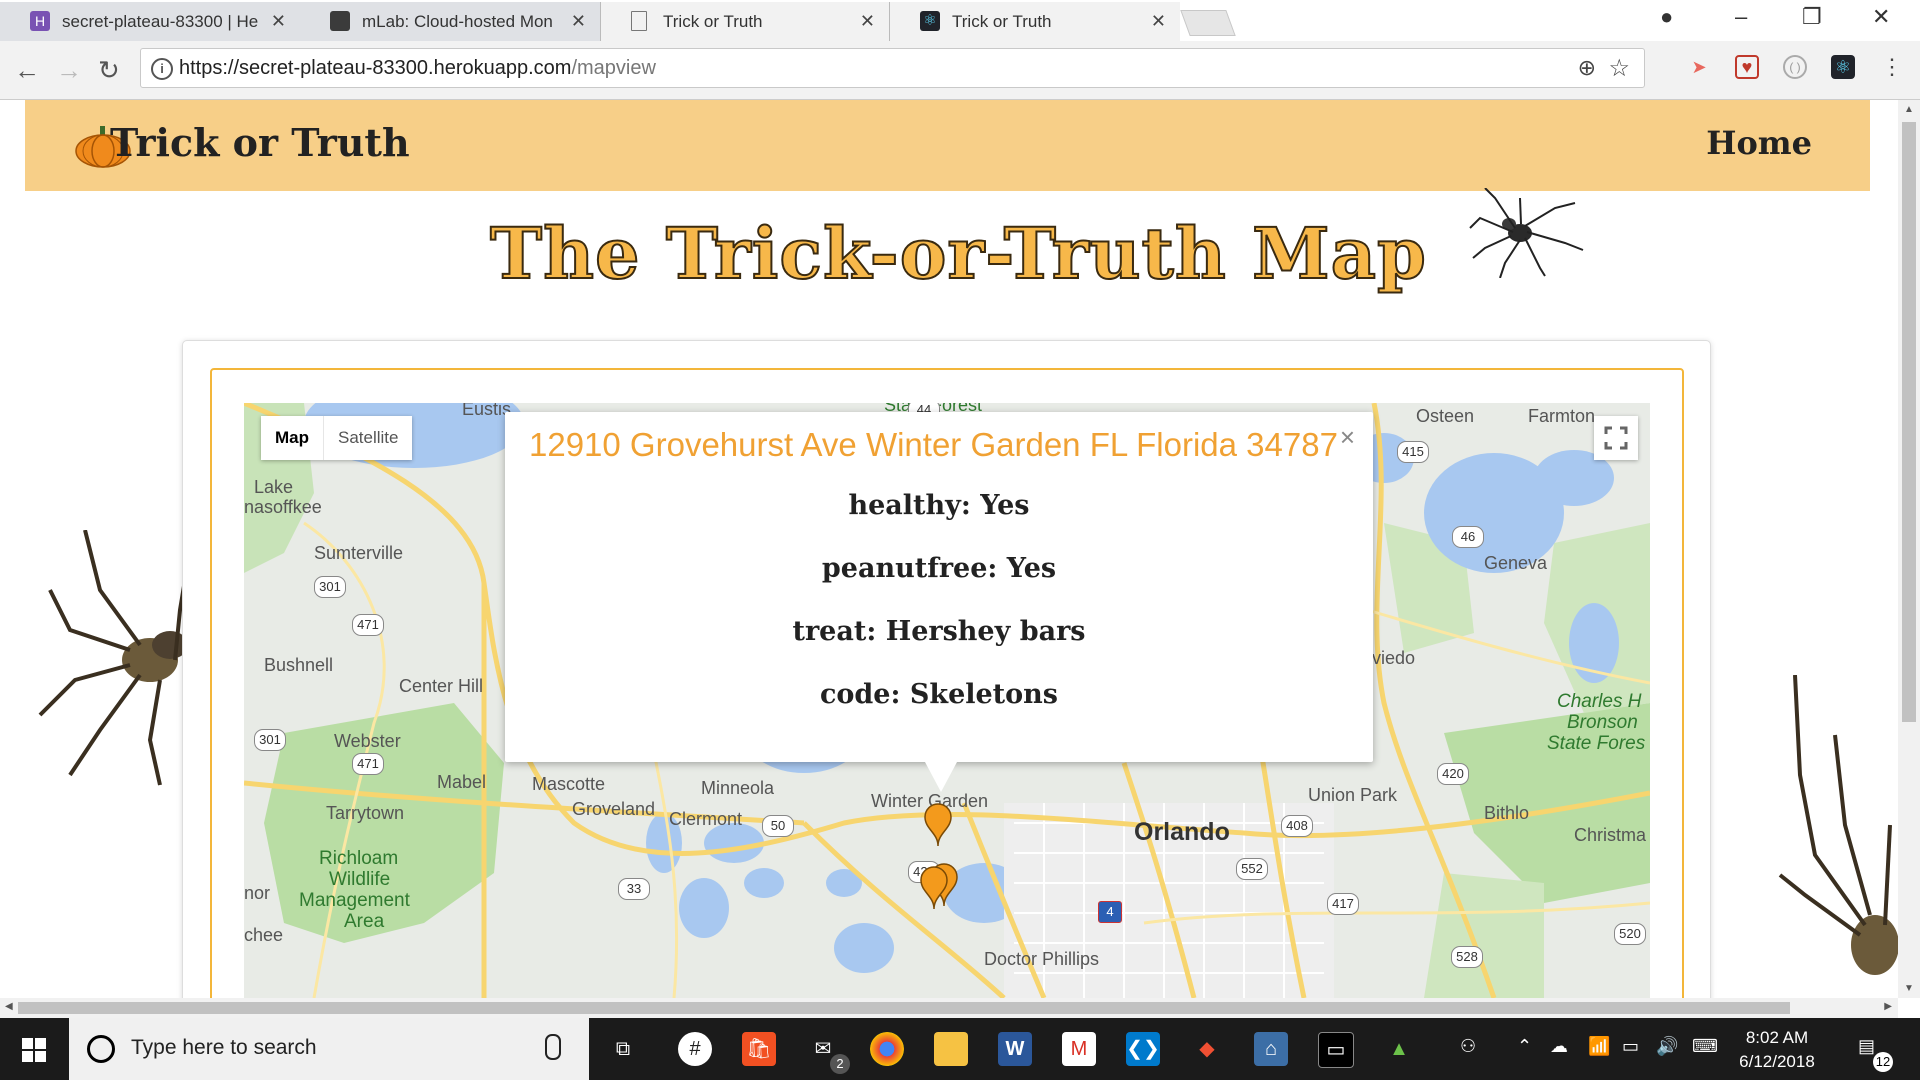  I want to click on map-label: Charles H, so click(1599, 701).